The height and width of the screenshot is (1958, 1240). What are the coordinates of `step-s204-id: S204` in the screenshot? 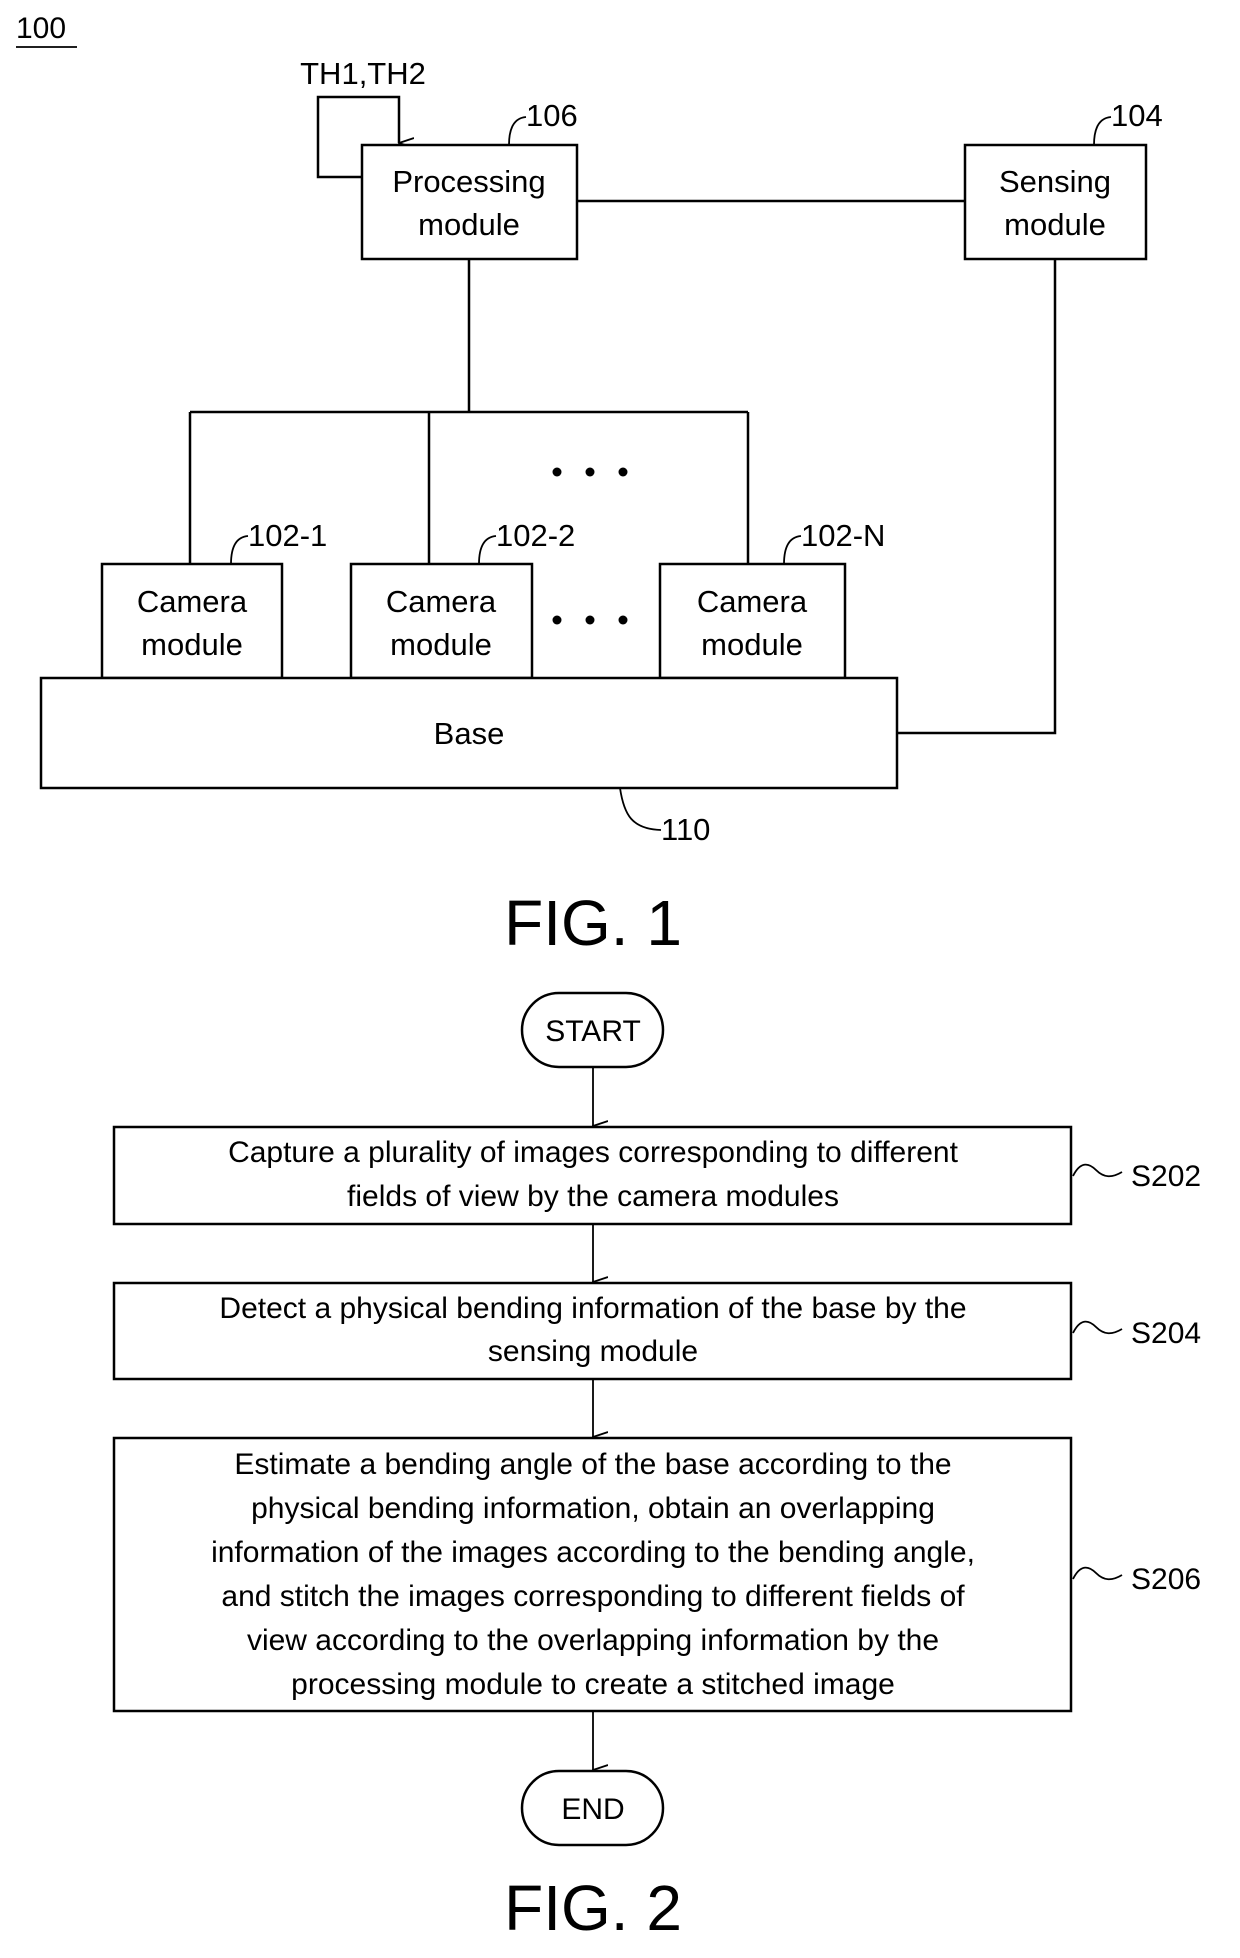 It's located at (1166, 1333).